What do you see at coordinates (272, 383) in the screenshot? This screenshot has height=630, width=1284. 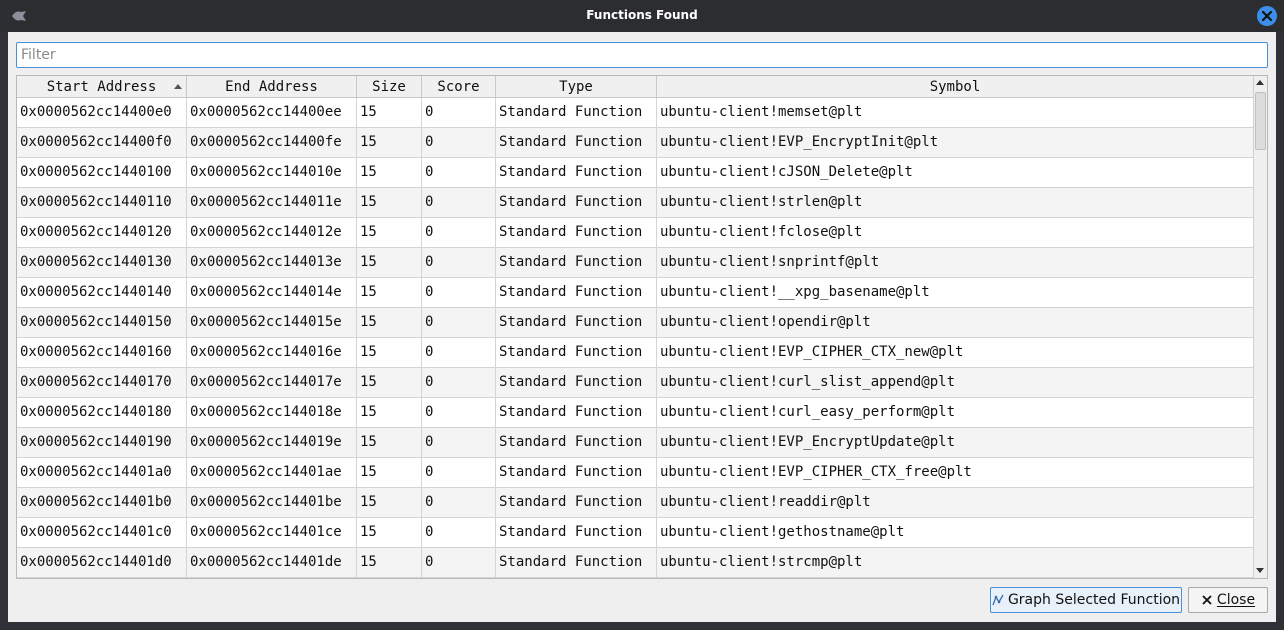 I see `end-address-cell: 0x0000562cc144017e` at bounding box center [272, 383].